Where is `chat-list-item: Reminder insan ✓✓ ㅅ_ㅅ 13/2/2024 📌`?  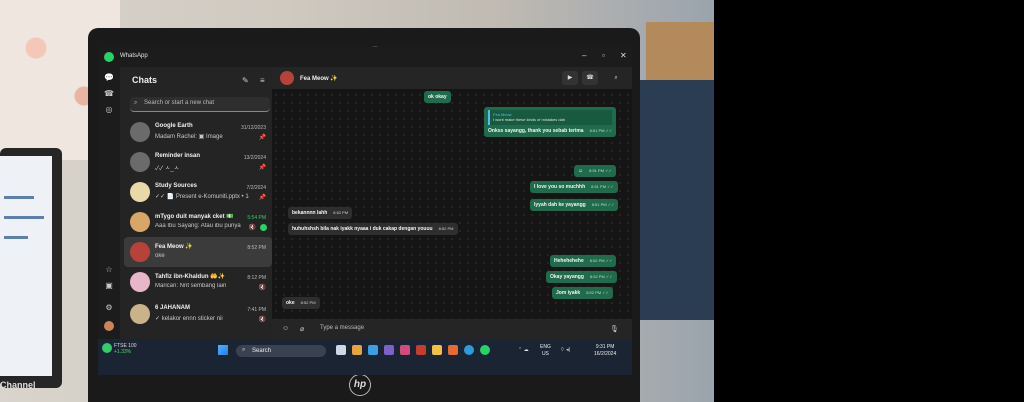 chat-list-item: Reminder insan ✓✓ ㅅ_ㅅ 13/2/2024 📌 is located at coordinates (198, 162).